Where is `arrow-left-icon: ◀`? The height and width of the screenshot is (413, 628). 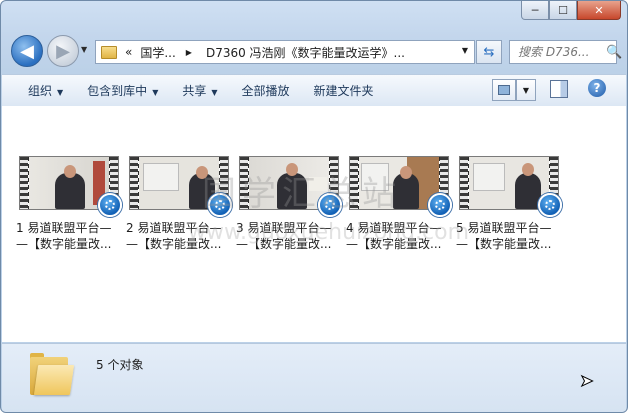
arrow-left-icon: ◀ is located at coordinates (27, 51).